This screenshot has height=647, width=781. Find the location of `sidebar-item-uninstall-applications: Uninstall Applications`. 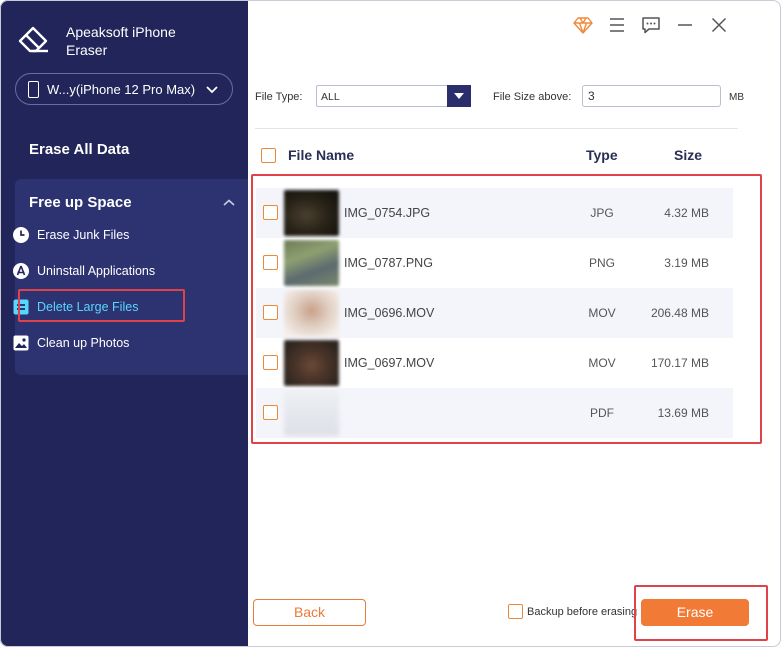

sidebar-item-uninstall-applications: Uninstall Applications is located at coordinates (83, 271).